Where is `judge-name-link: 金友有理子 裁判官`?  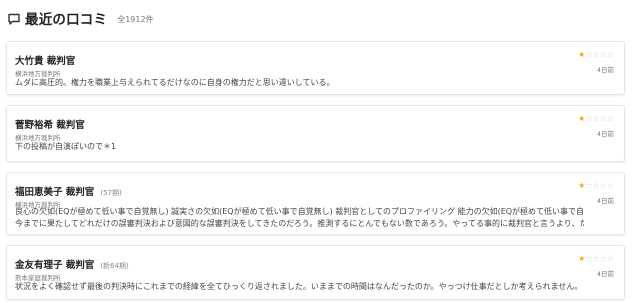
judge-name-link: 金友有理子 裁判官 is located at coordinates (54, 264).